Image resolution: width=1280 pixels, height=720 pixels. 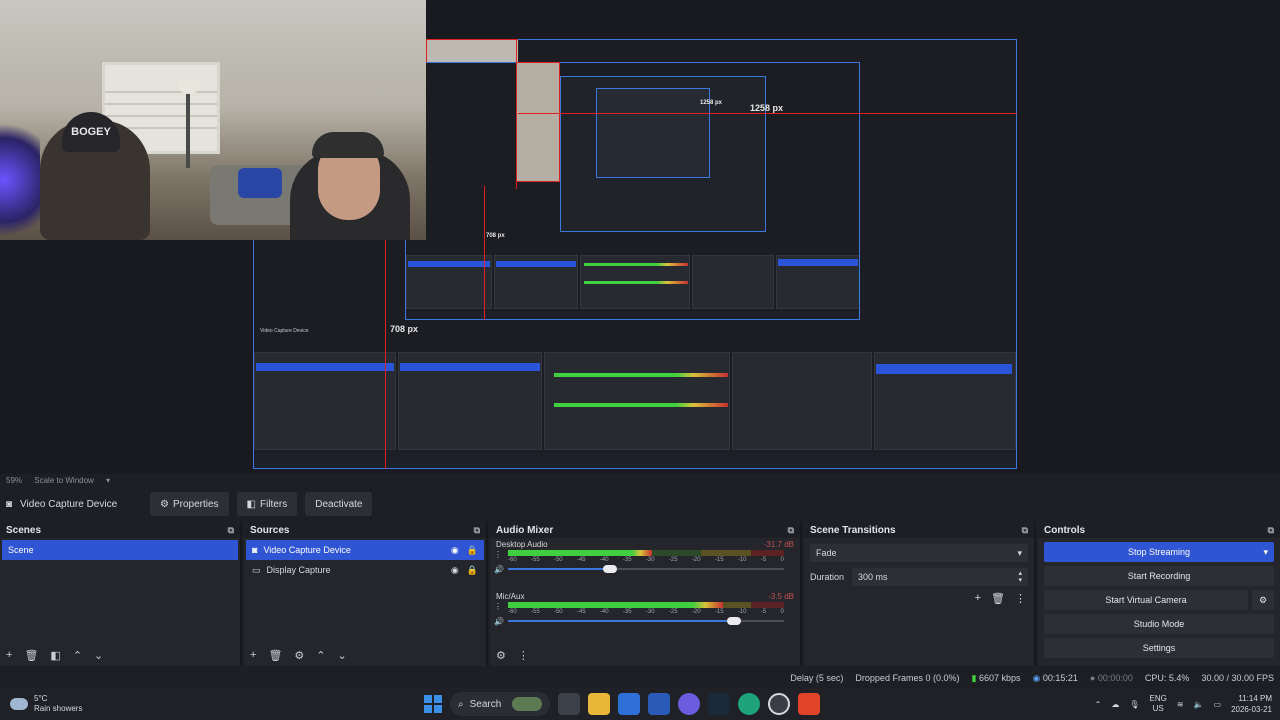 I want to click on mixer-title: Audio Mixer, so click(x=525, y=530).